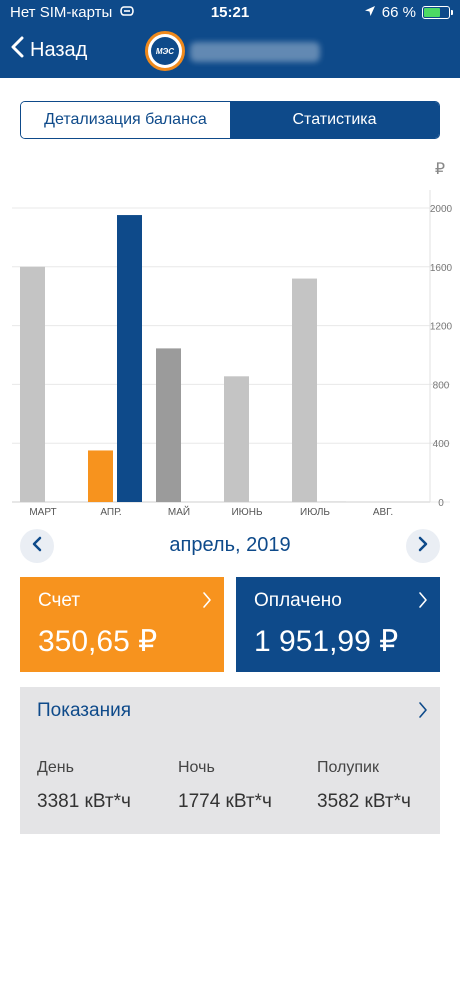 The width and height of the screenshot is (460, 996). Describe the element at coordinates (98, 641) in the screenshot. I see `bill-value: 350,65 ₽` at that location.